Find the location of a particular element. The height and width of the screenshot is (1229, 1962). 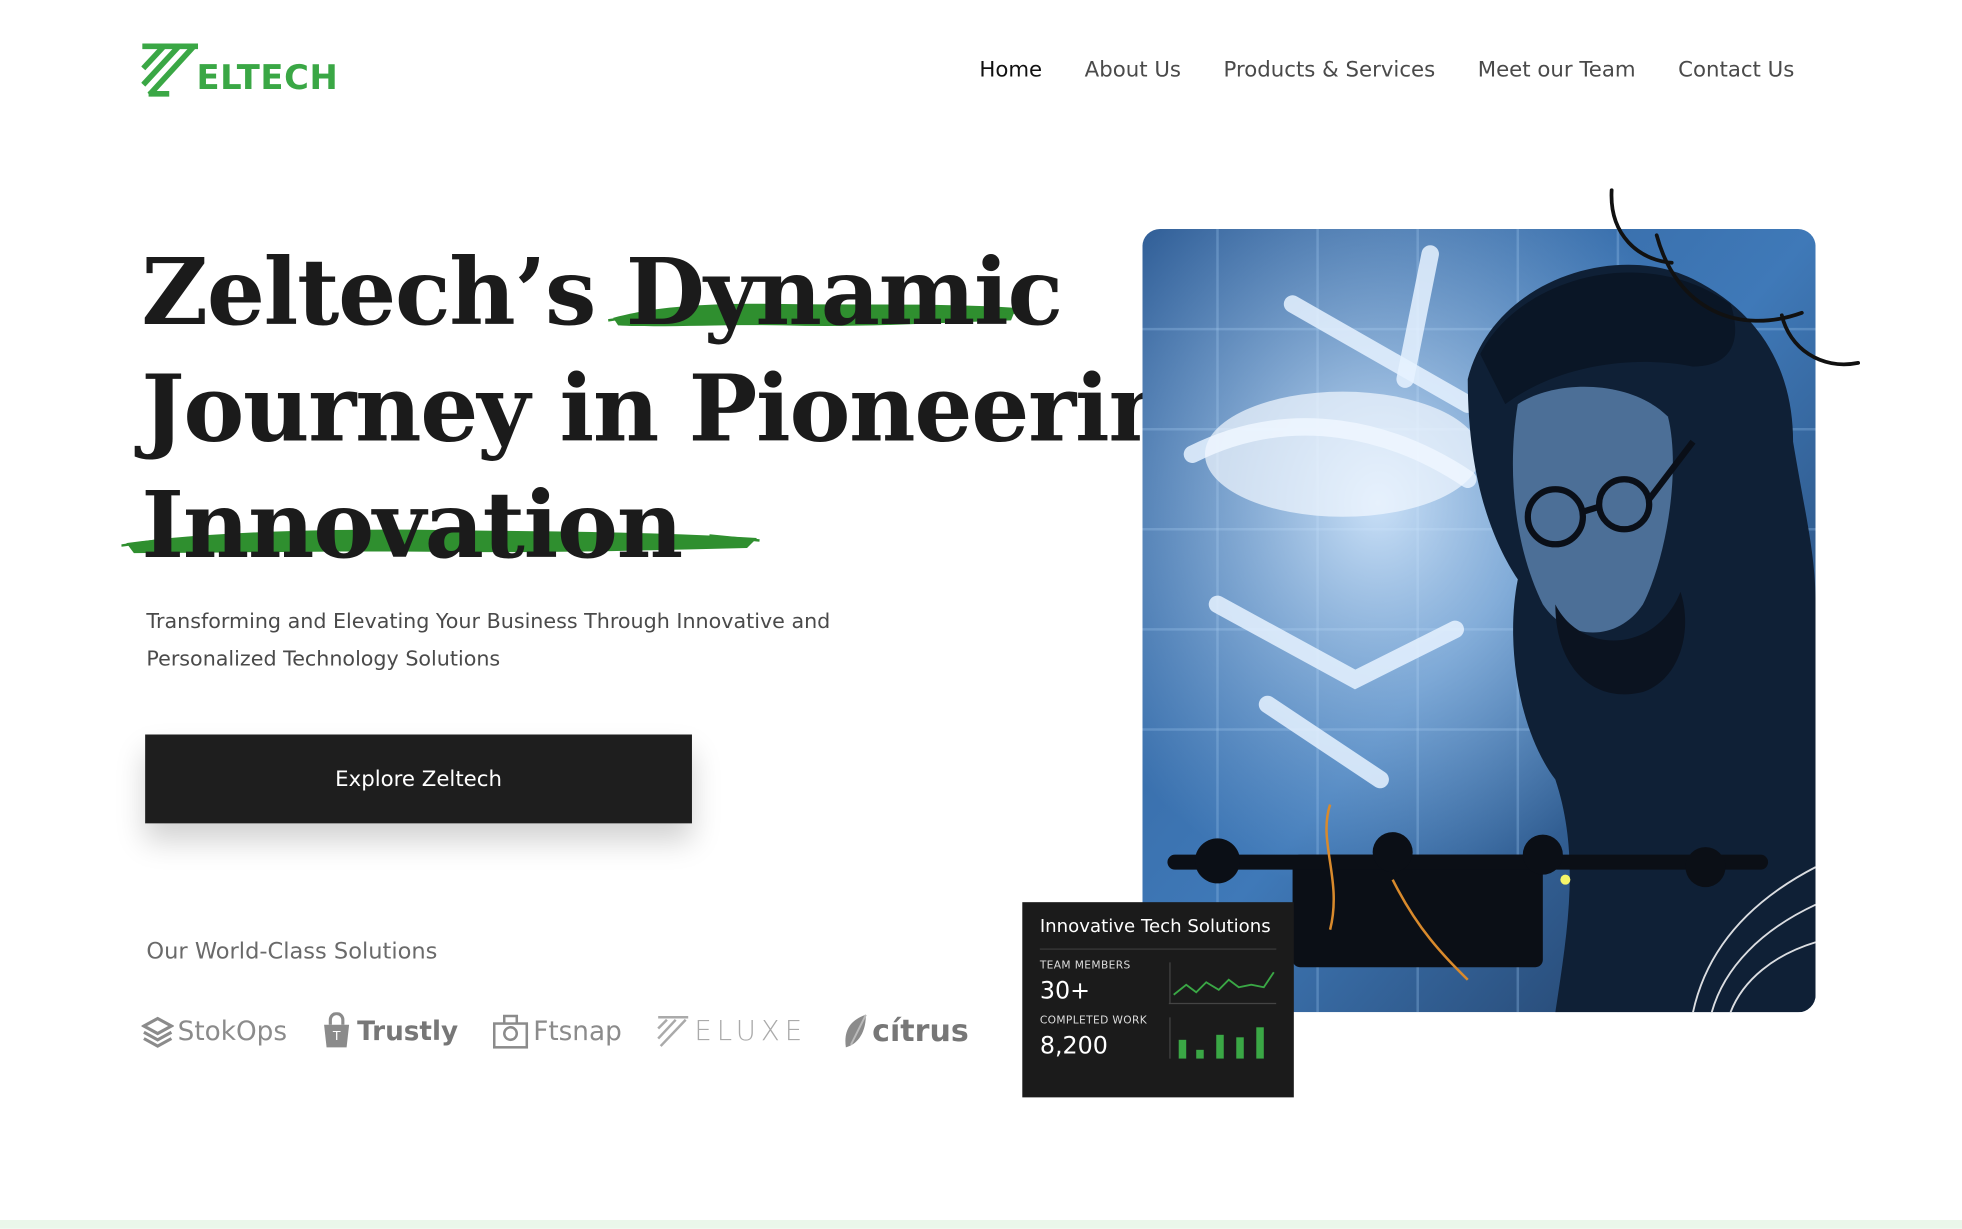

headline-line-1: Zeltech’s Dynamic is located at coordinates (635, 293).